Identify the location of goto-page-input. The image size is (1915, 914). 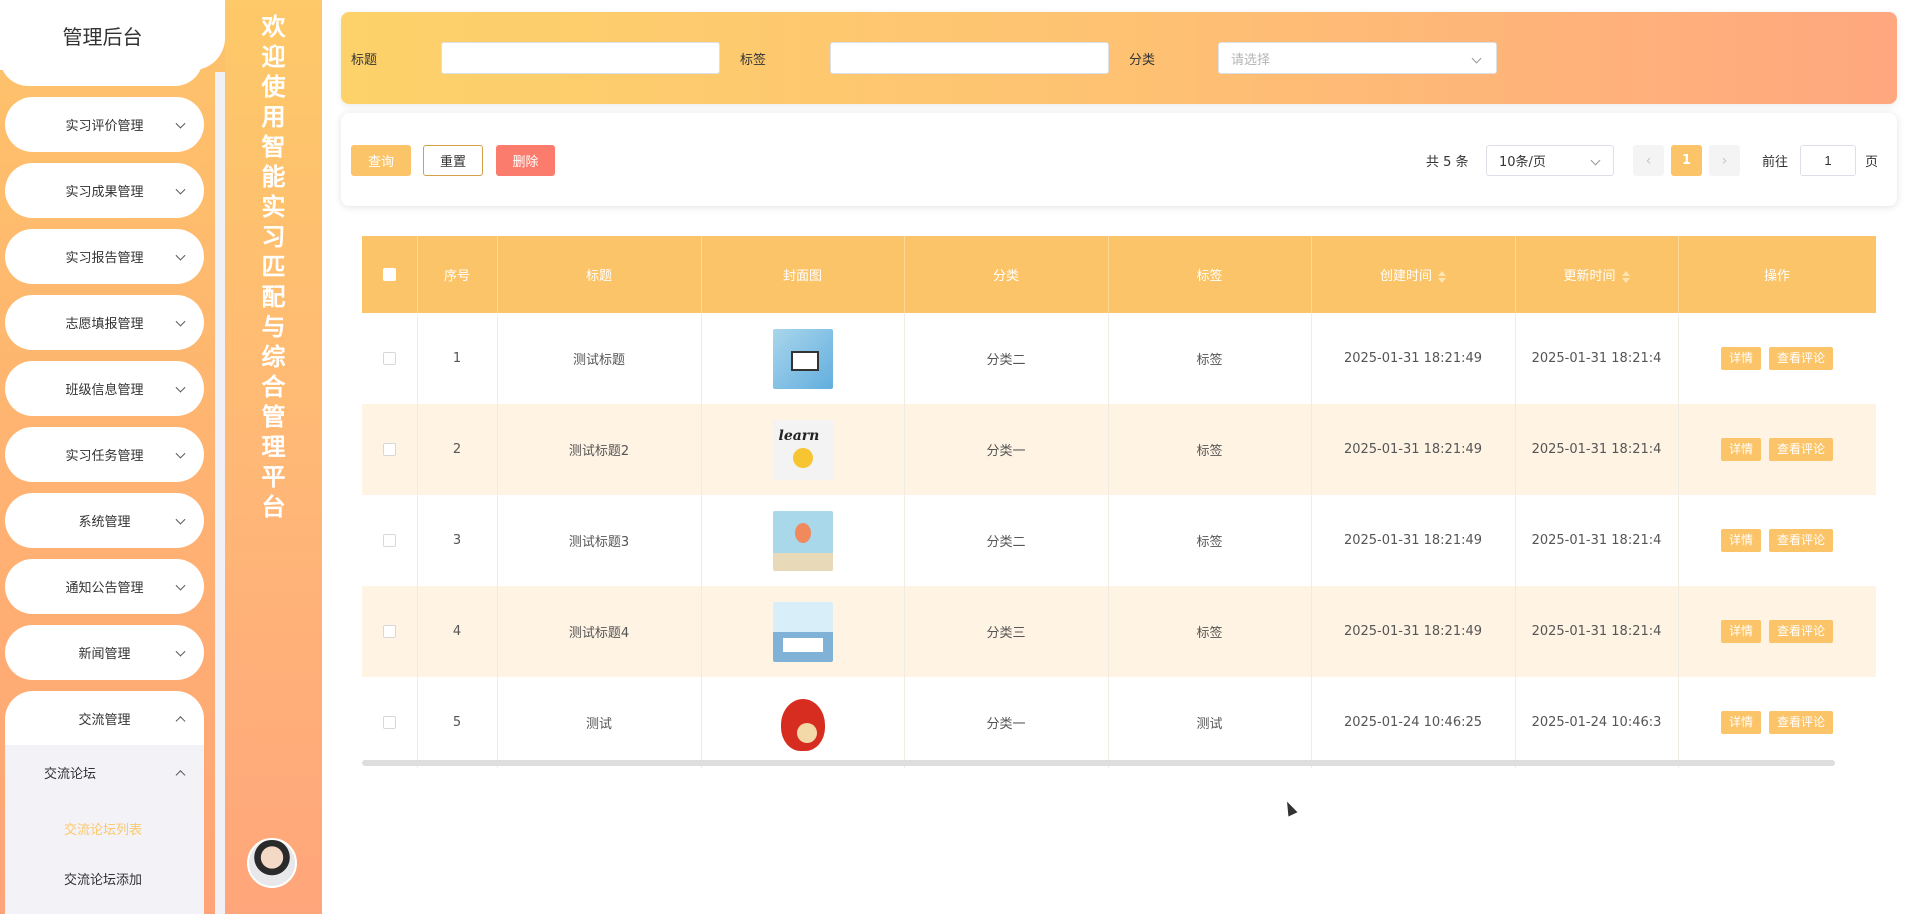
(1828, 160).